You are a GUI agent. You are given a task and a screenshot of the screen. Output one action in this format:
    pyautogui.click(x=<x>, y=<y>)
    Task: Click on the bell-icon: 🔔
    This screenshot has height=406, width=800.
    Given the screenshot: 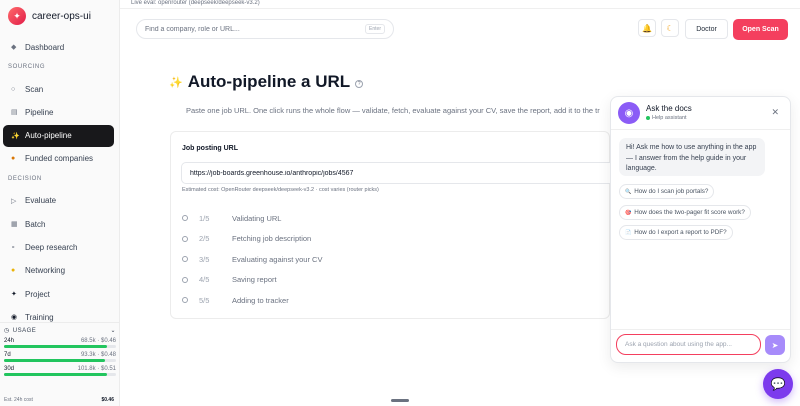 What is the action you would take?
    pyautogui.click(x=647, y=28)
    